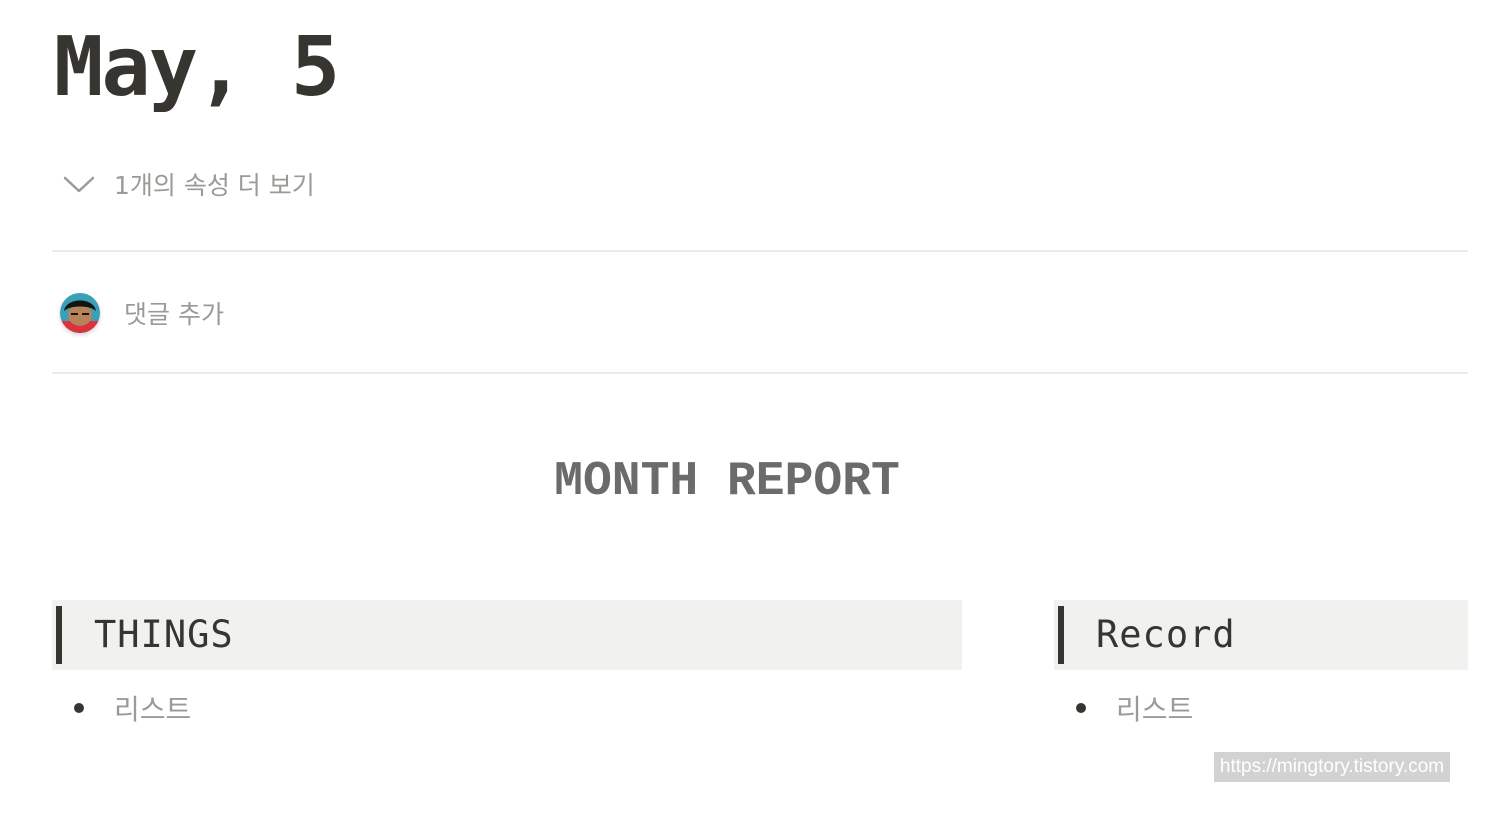  Describe the element at coordinates (1166, 634) in the screenshot. I see `callout-heading: Record` at that location.